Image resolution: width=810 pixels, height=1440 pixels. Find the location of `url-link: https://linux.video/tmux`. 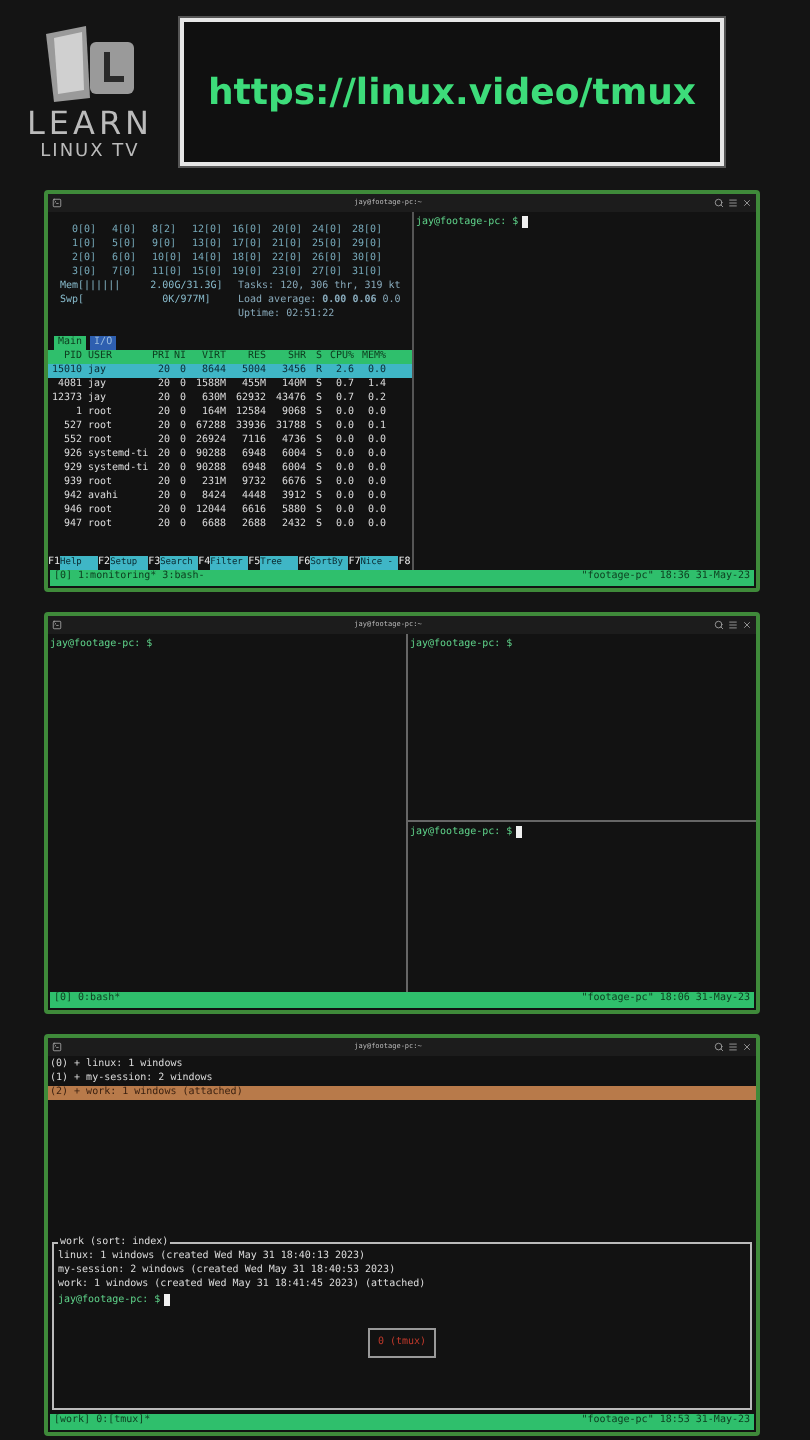

url-link: https://linux.video/tmux is located at coordinates (452, 92).